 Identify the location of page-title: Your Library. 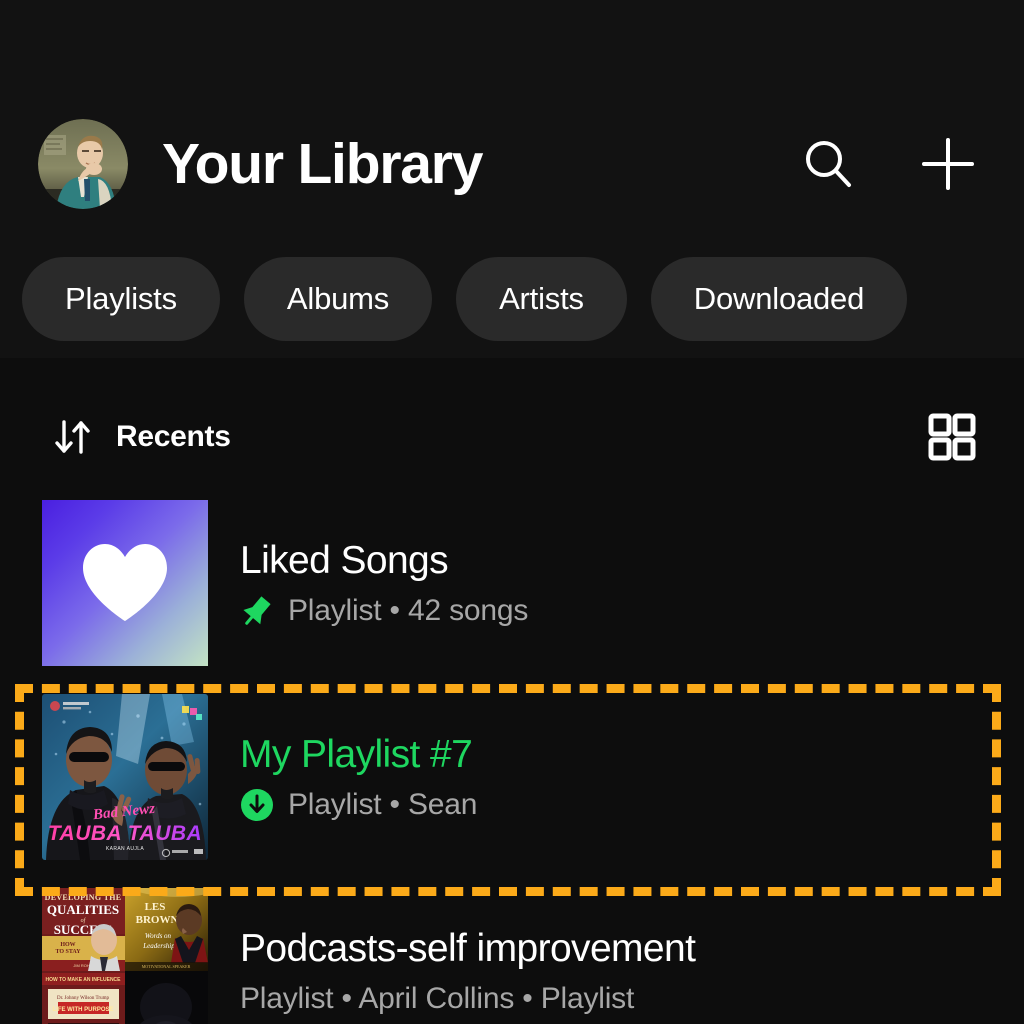
(322, 163).